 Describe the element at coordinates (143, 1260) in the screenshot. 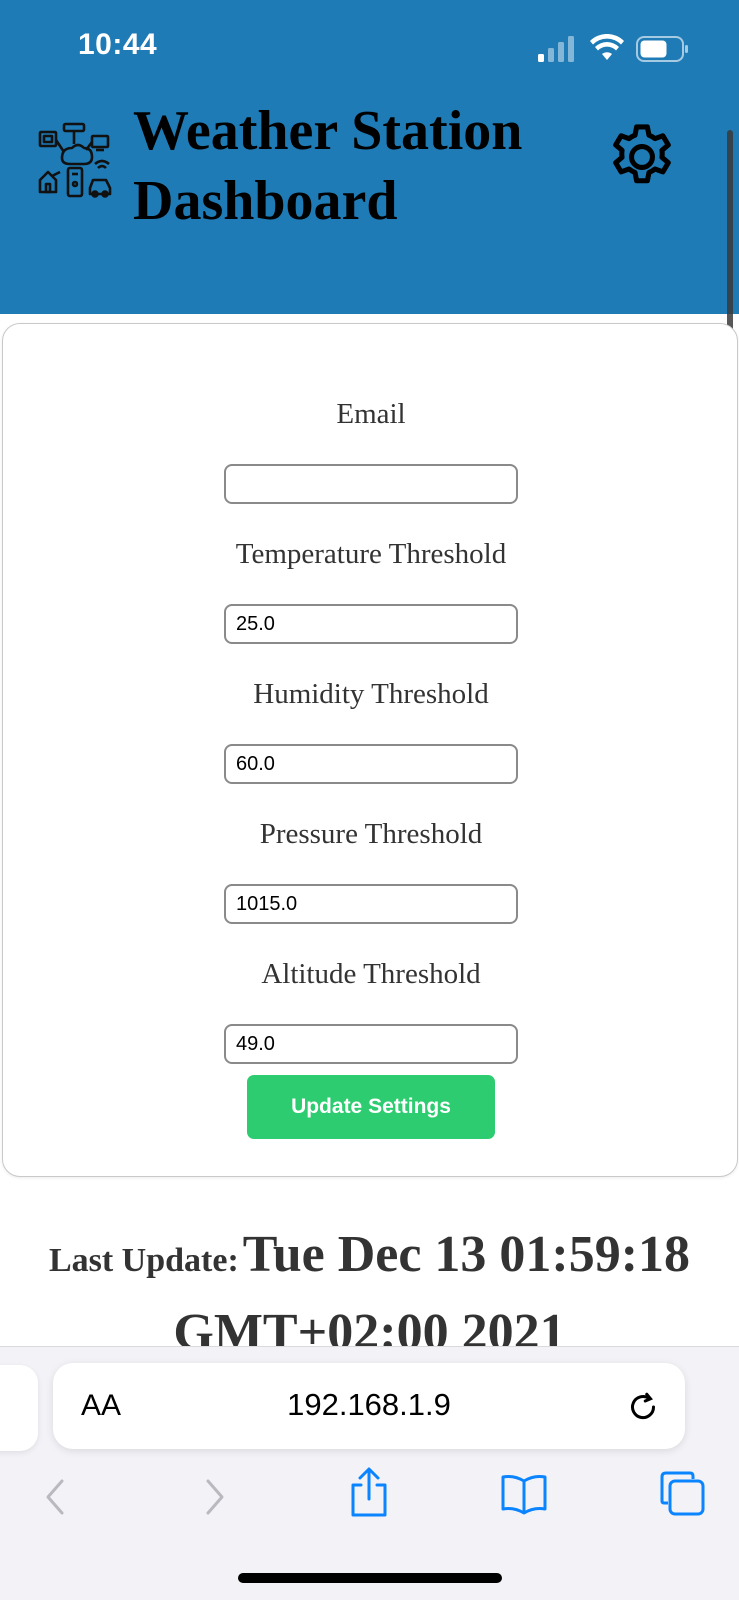

I see `last-update-label: Last Update:` at that location.